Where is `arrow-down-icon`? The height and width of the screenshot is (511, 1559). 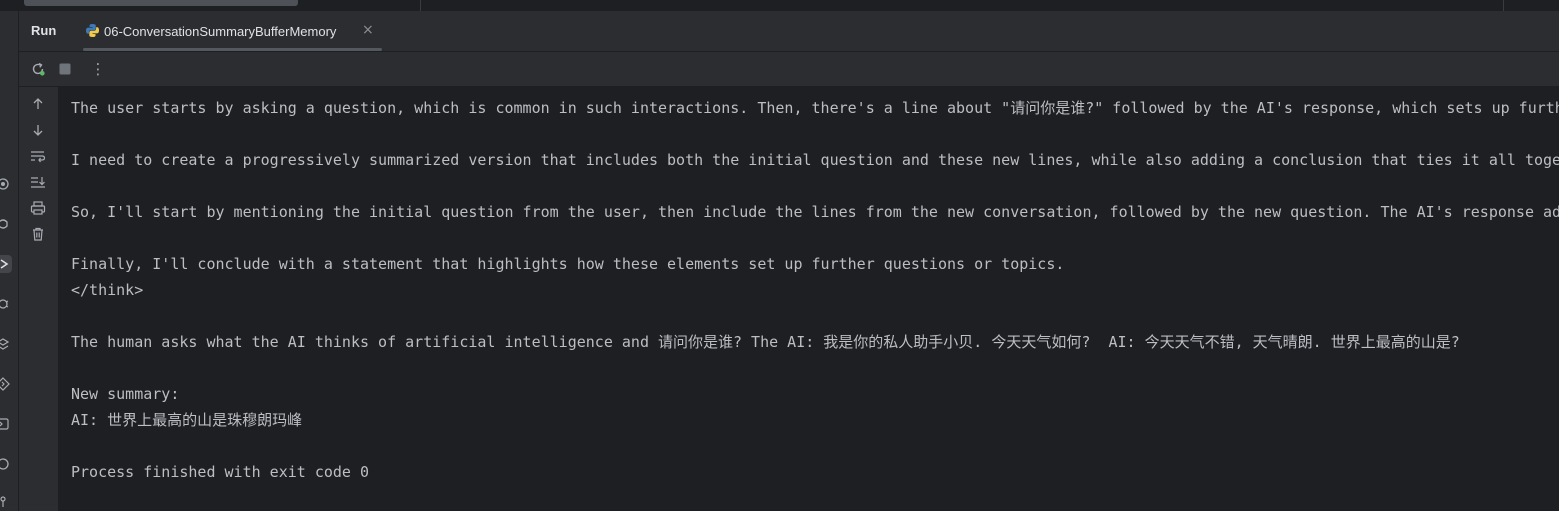 arrow-down-icon is located at coordinates (38, 130).